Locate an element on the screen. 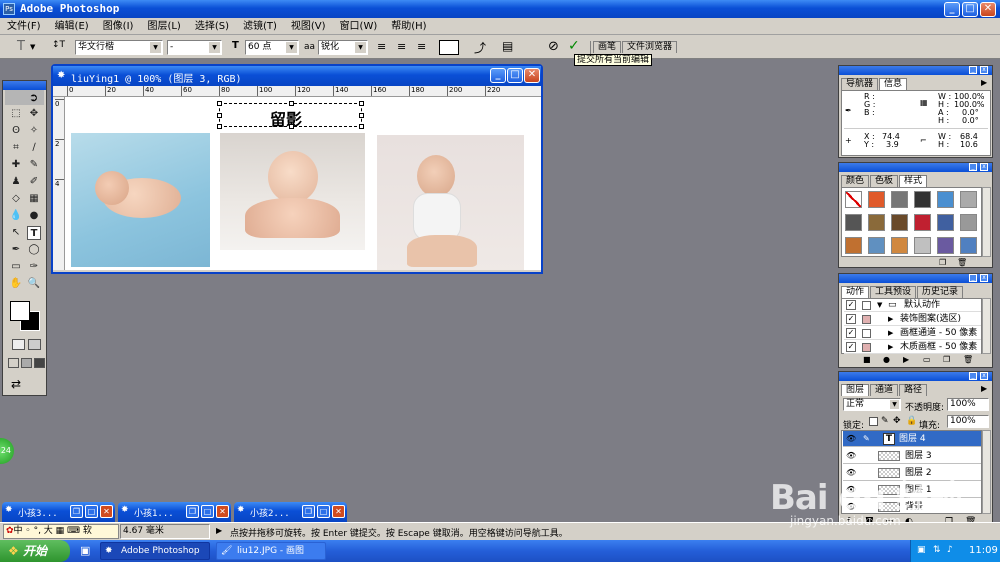 The image size is (1000, 562). screen-mode-full-menu-icon is located at coordinates (26, 363).